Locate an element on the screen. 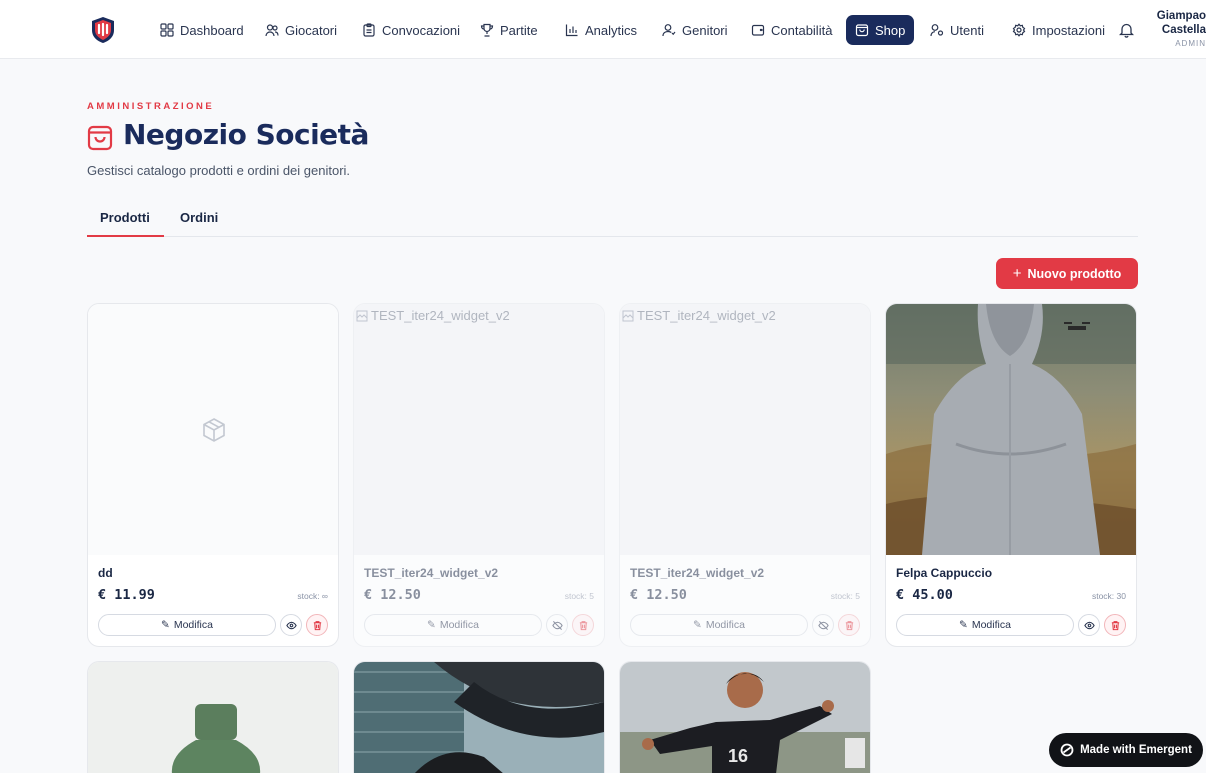  green-bottle-photo is located at coordinates (213, 717).